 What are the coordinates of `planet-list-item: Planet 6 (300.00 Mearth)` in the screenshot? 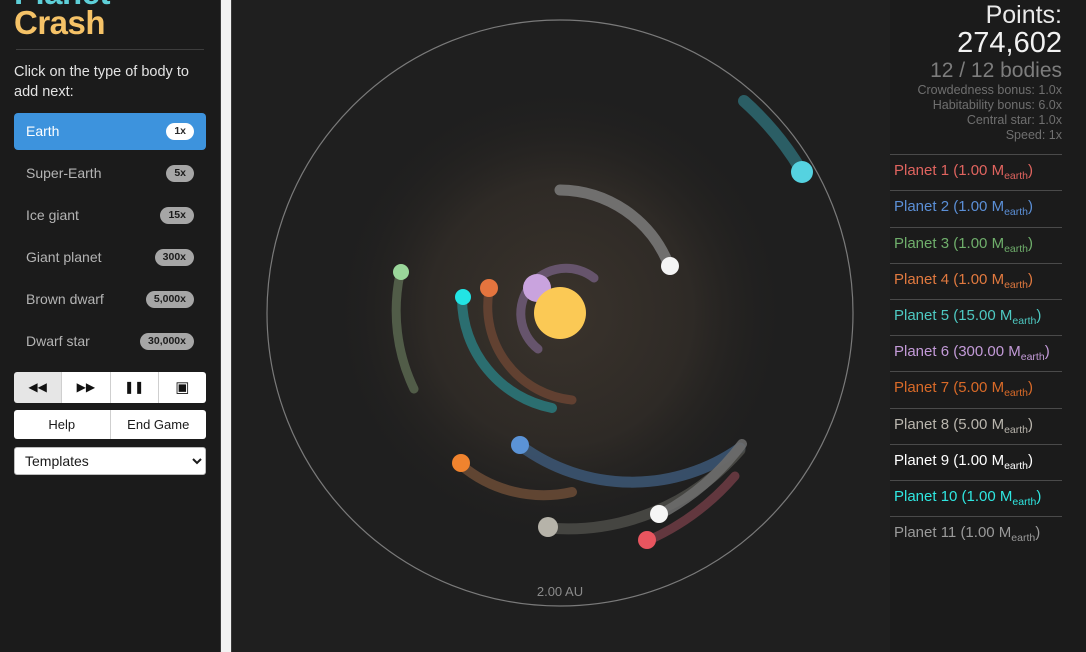 It's located at (976, 353).